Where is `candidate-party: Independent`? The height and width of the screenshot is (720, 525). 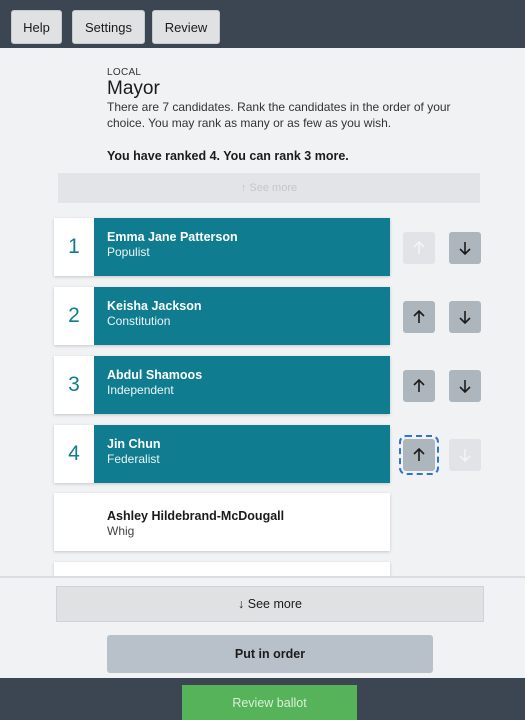
candidate-party: Independent is located at coordinates (140, 390).